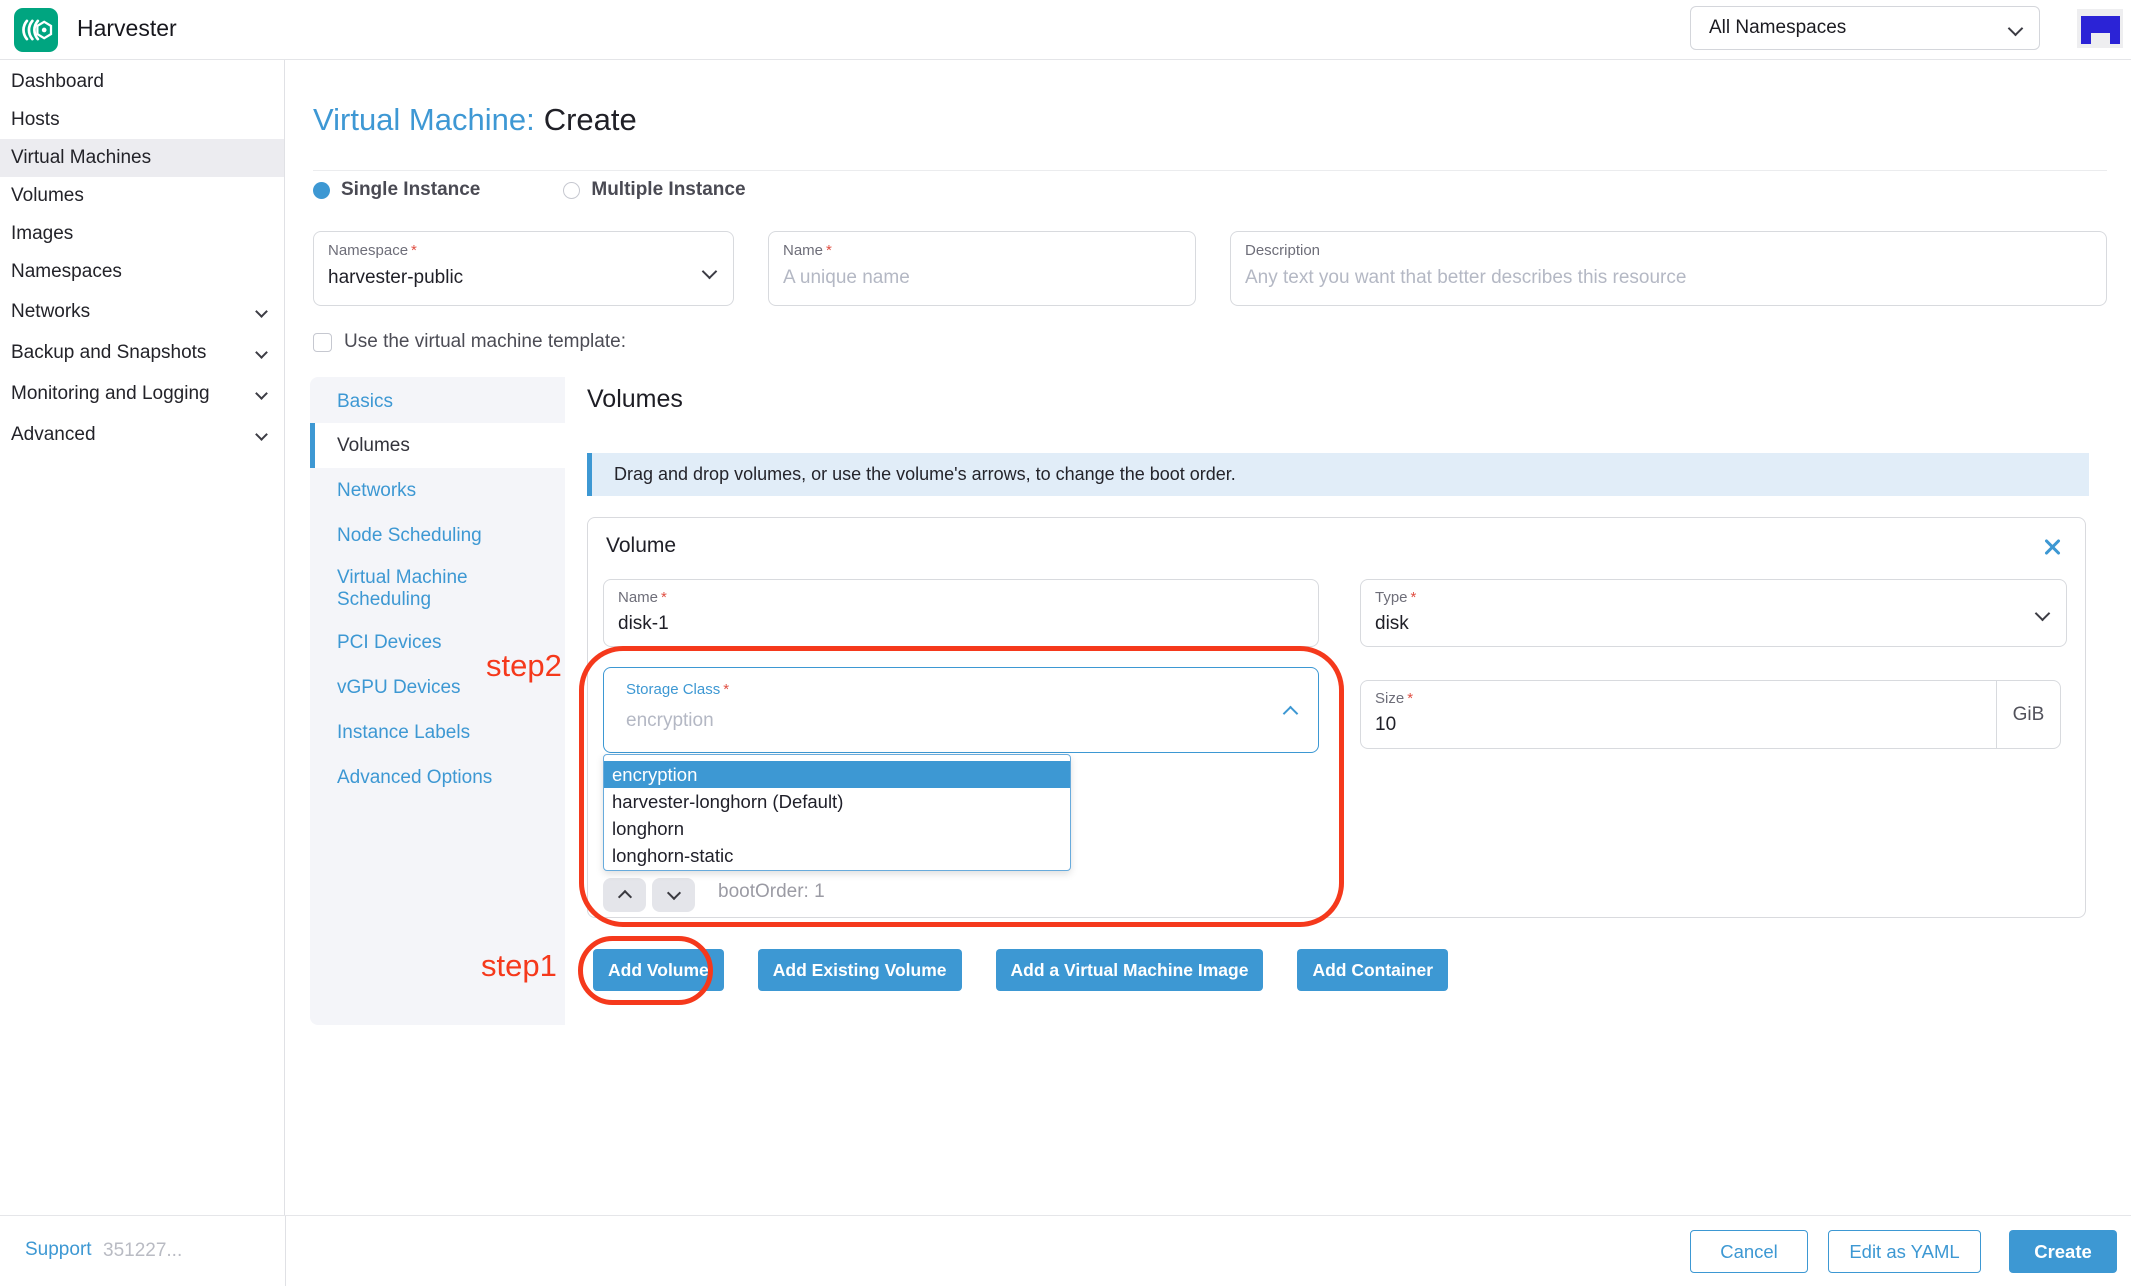 Image resolution: width=2131 pixels, height=1286 pixels. I want to click on volume-size-field: Size * 10 GiB, so click(1710, 714).